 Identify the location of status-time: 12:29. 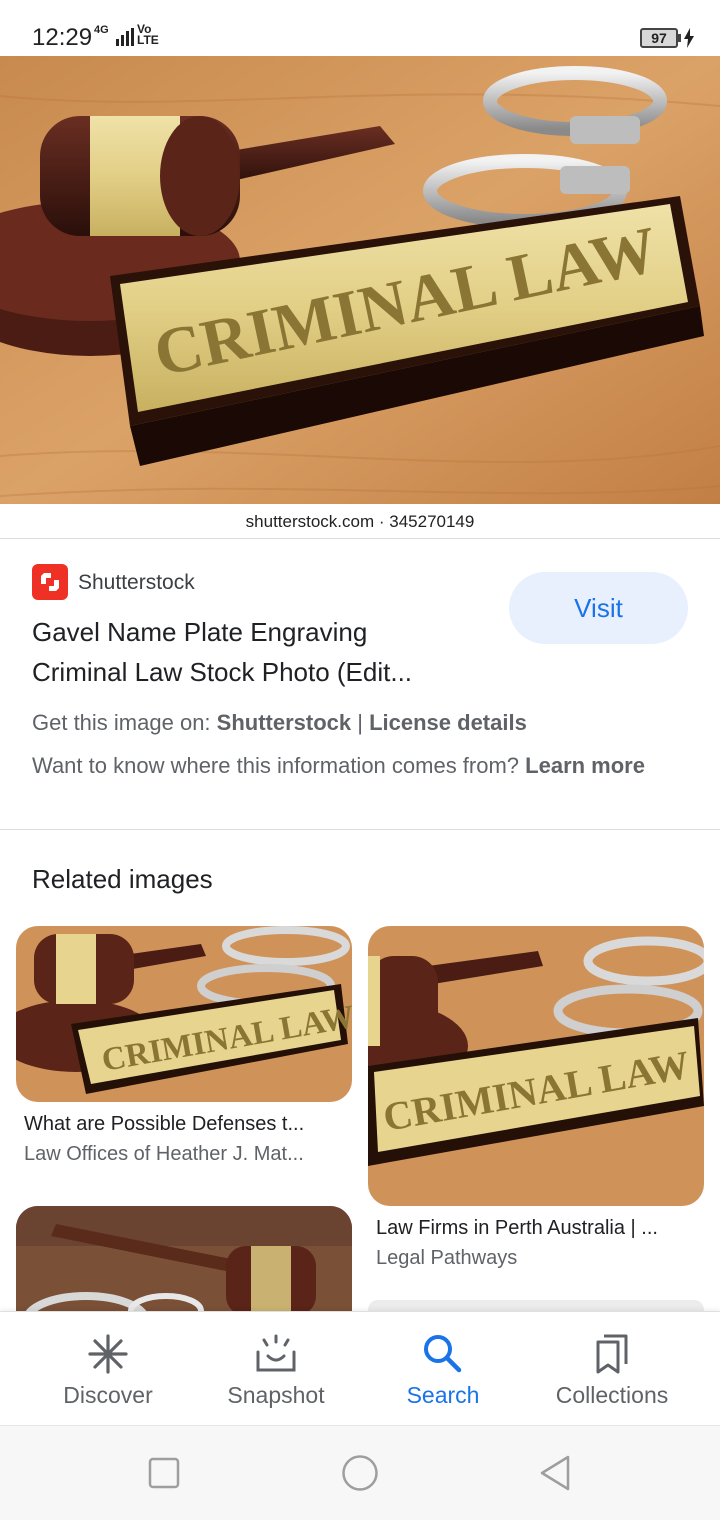
(62, 37).